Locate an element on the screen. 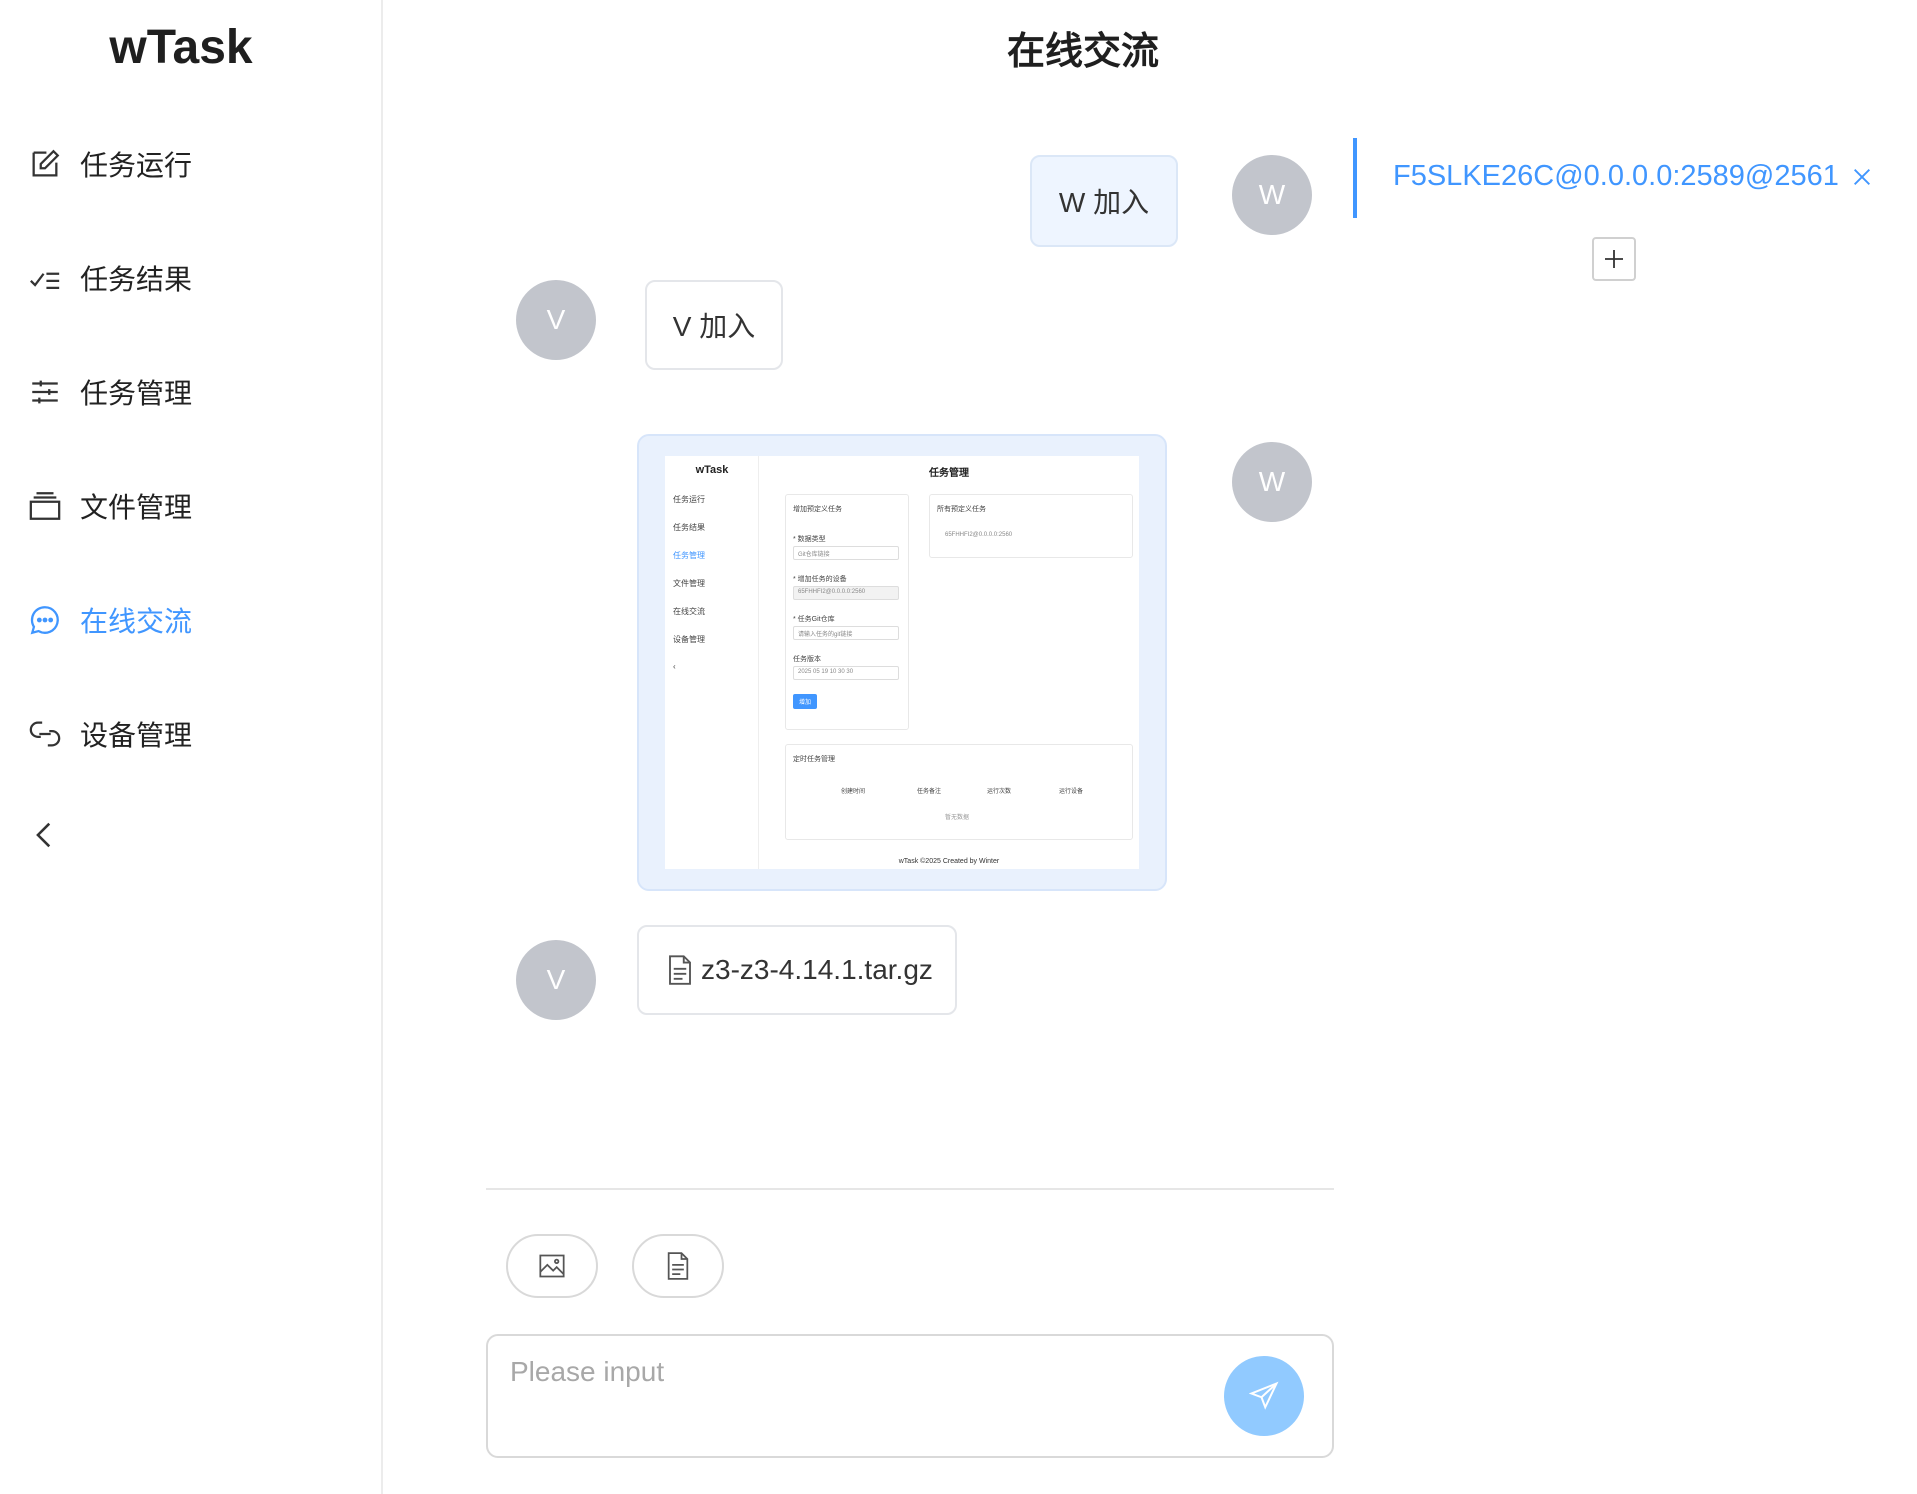  send-button is located at coordinates (1264, 1396).